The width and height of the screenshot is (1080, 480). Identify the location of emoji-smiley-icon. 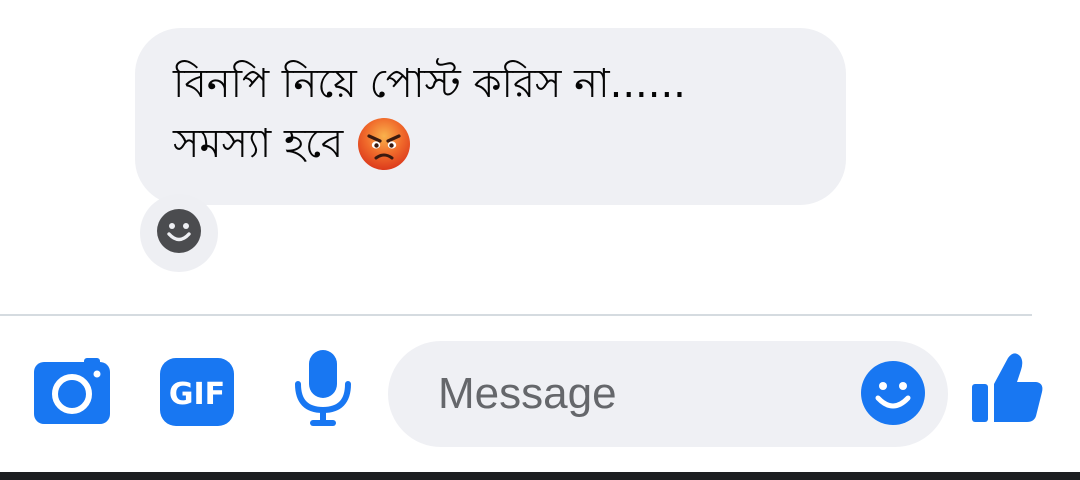
(893, 395).